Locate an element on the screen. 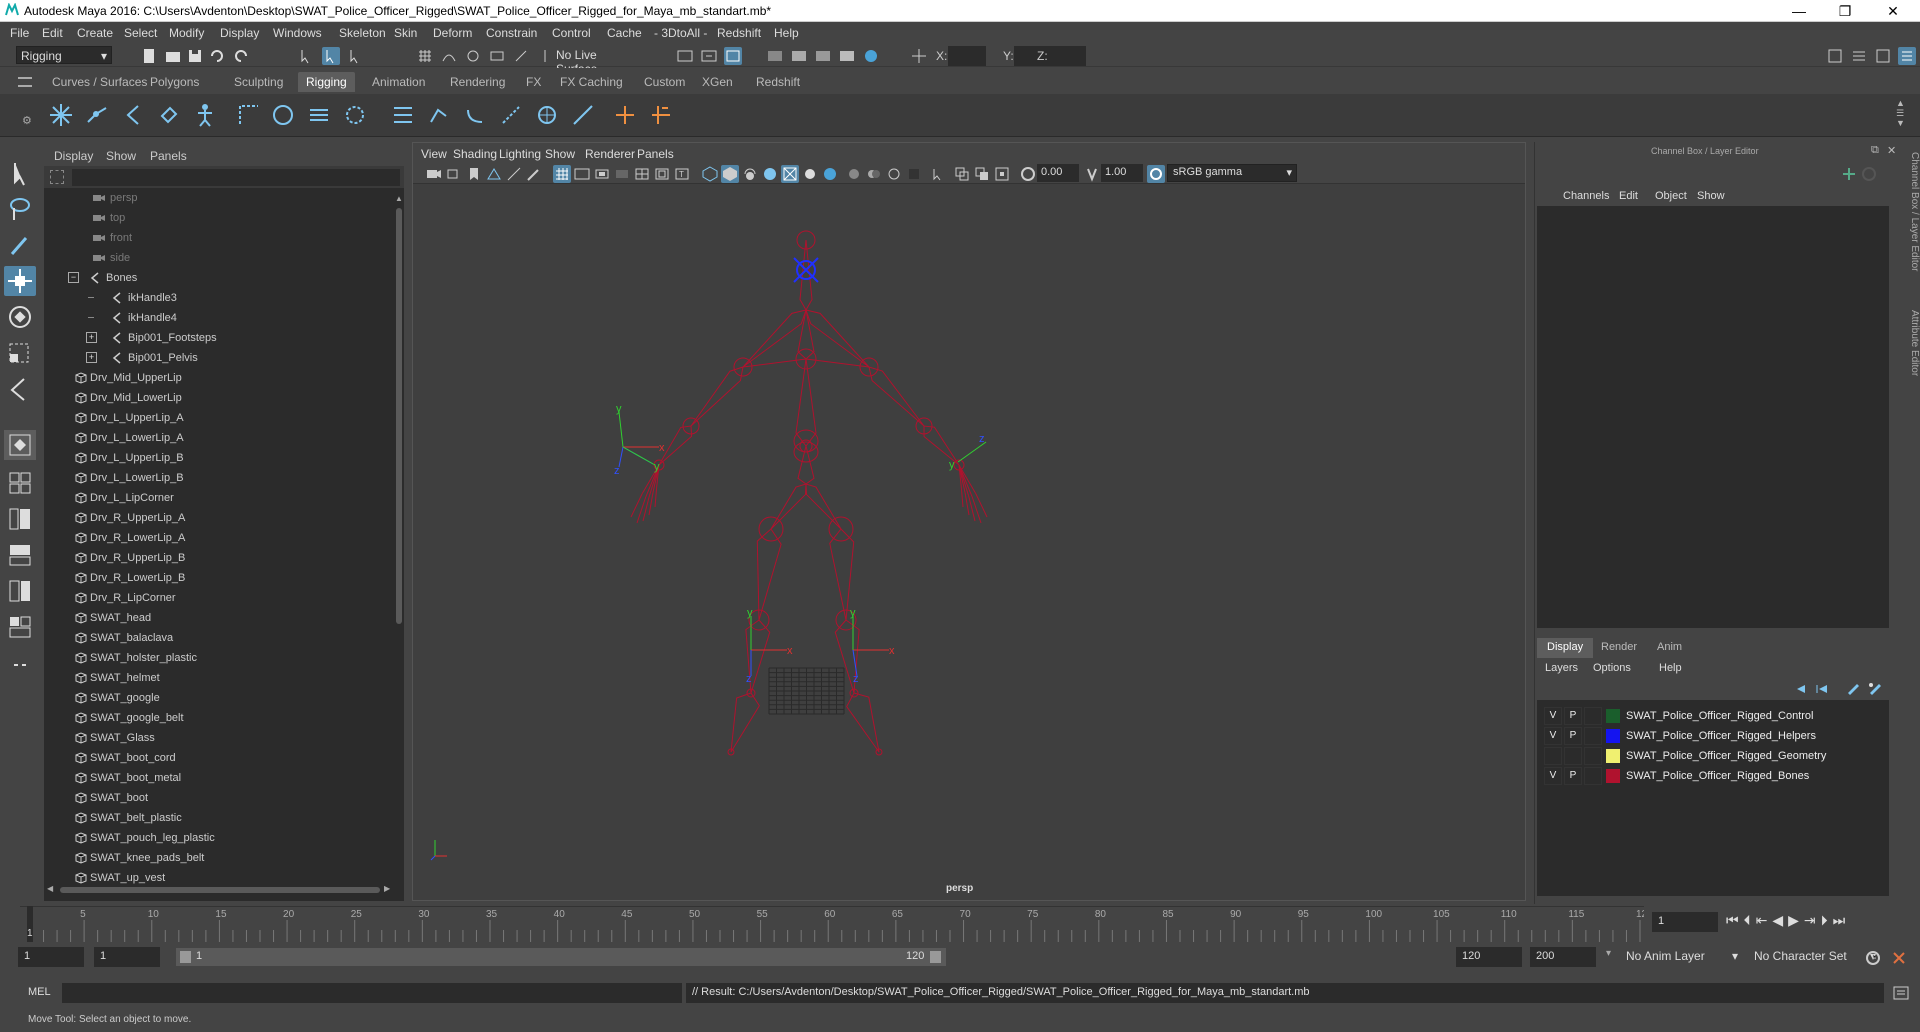 The width and height of the screenshot is (1920, 1032). outliner-vertical-scrollbar: ▲ is located at coordinates (399, 537).